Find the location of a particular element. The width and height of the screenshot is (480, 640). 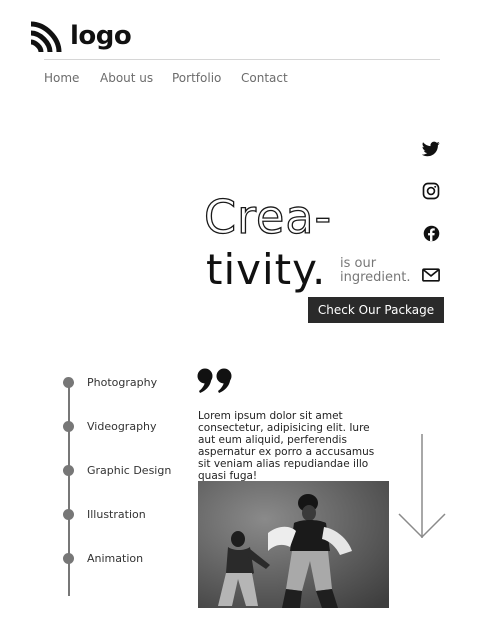

nav-portfolio: Portfolio is located at coordinates (196, 78).